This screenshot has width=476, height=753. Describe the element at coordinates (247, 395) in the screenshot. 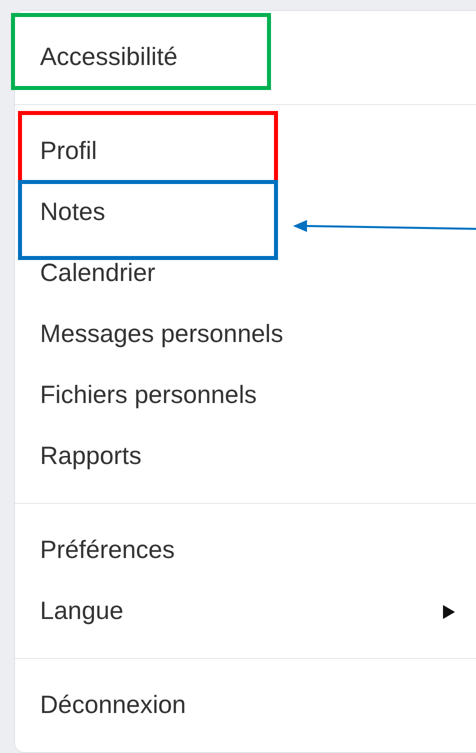

I see `menu-item: Fichiers personnels` at that location.